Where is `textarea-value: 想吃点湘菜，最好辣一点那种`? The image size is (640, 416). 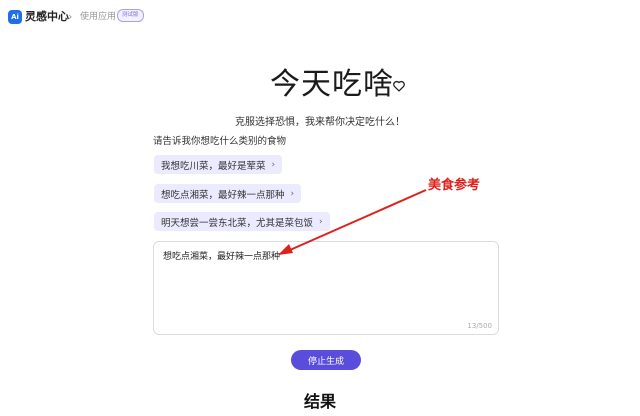 textarea-value: 想吃点湘菜，最好辣一点那种 is located at coordinates (222, 257).